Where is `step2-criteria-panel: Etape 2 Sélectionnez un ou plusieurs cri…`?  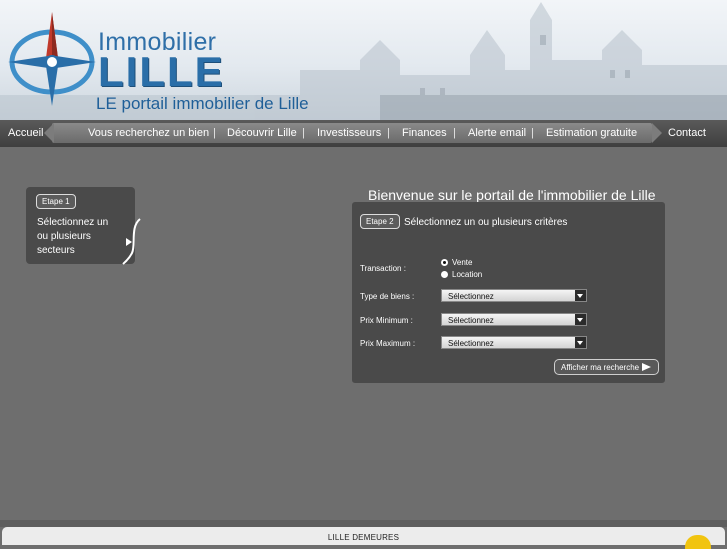
step2-criteria-panel: Etape 2 Sélectionnez un ou plusieurs cri… is located at coordinates (508, 292).